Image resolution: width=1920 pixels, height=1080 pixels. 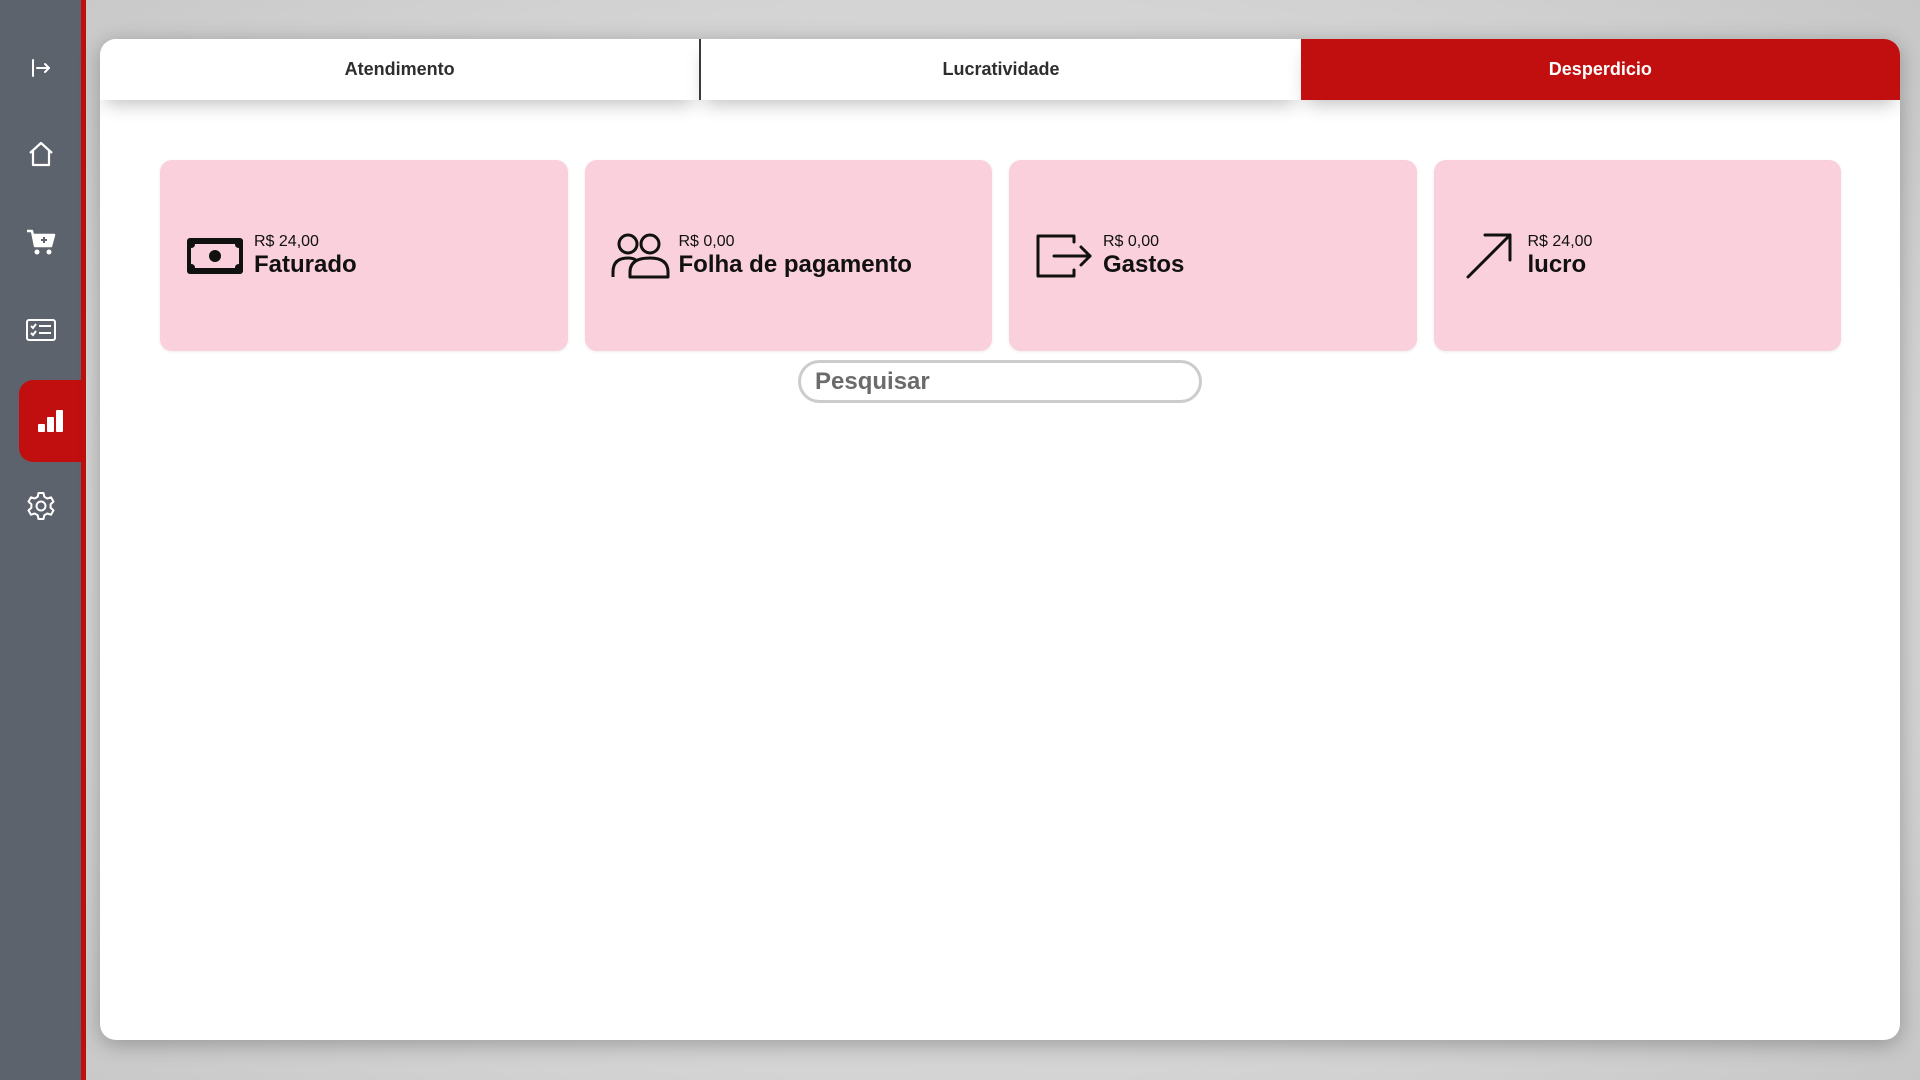 What do you see at coordinates (1144, 264) in the screenshot?
I see `card-label: Gastos` at bounding box center [1144, 264].